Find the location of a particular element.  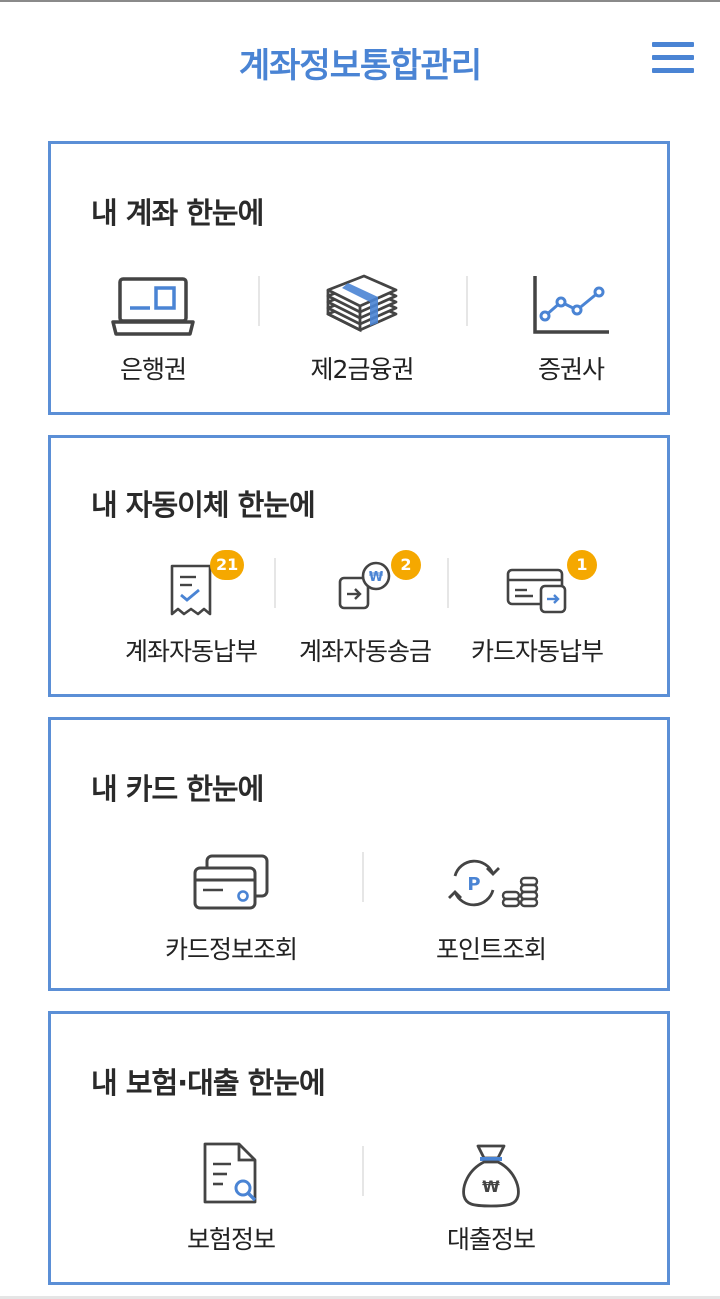

credit-cards-icon is located at coordinates (231, 882).